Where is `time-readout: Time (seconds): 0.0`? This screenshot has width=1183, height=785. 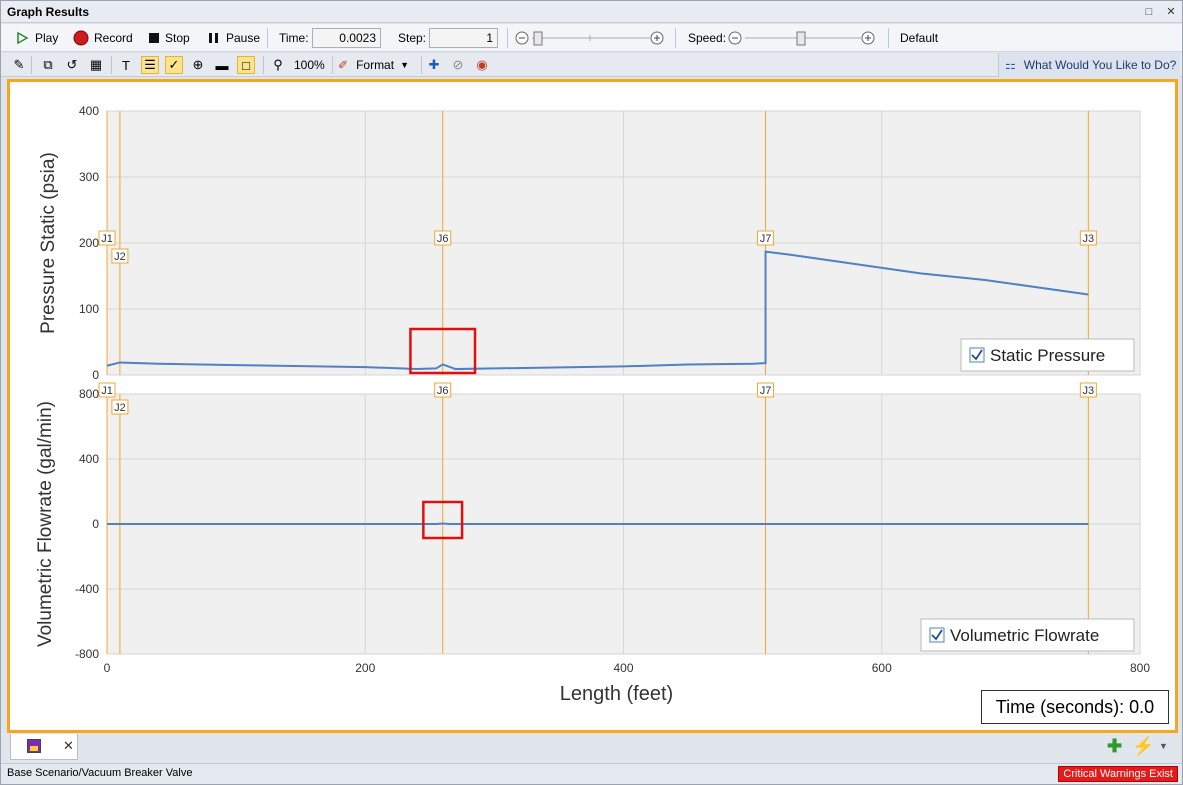 time-readout: Time (seconds): 0.0 is located at coordinates (1075, 707).